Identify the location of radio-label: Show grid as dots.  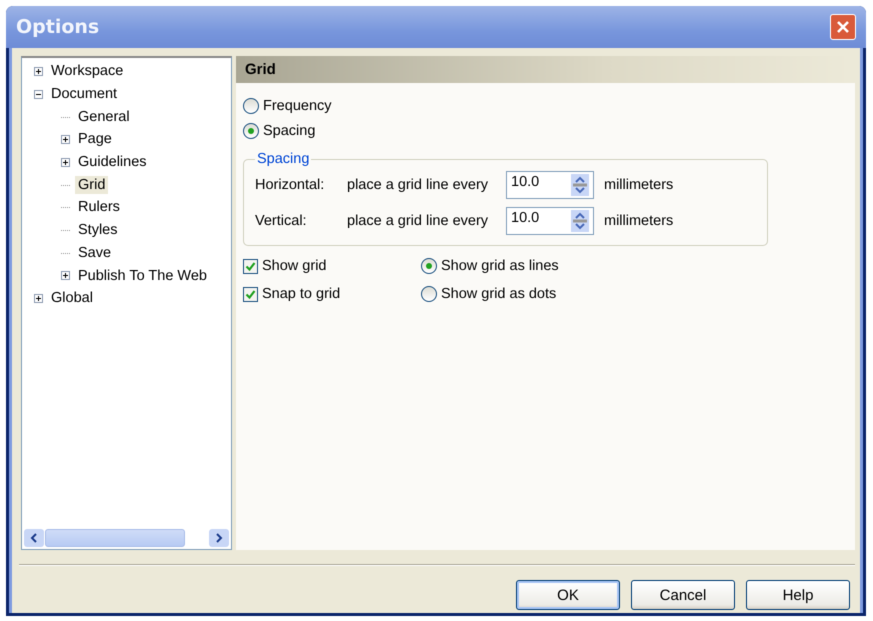
(498, 294).